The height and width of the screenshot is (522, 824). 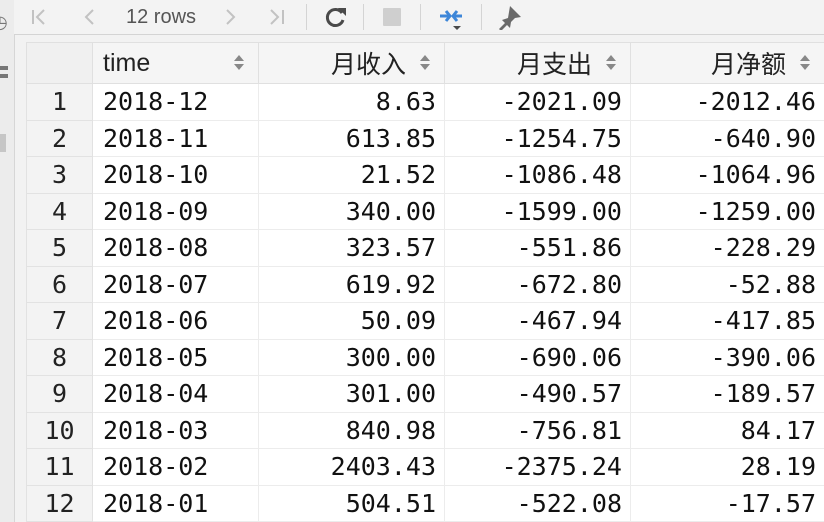 I want to click on refresh-button, so click(x=335, y=17).